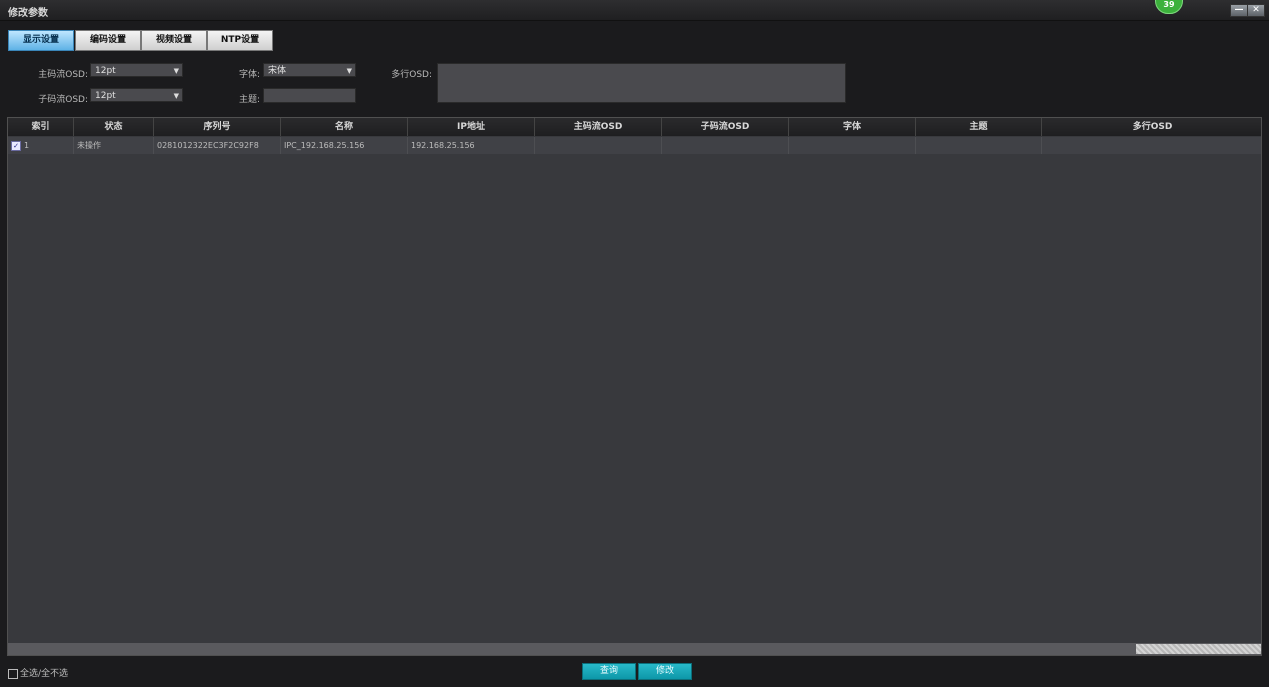 The width and height of the screenshot is (1269, 687). What do you see at coordinates (852, 127) in the screenshot?
I see `column-header-font: 字体` at bounding box center [852, 127].